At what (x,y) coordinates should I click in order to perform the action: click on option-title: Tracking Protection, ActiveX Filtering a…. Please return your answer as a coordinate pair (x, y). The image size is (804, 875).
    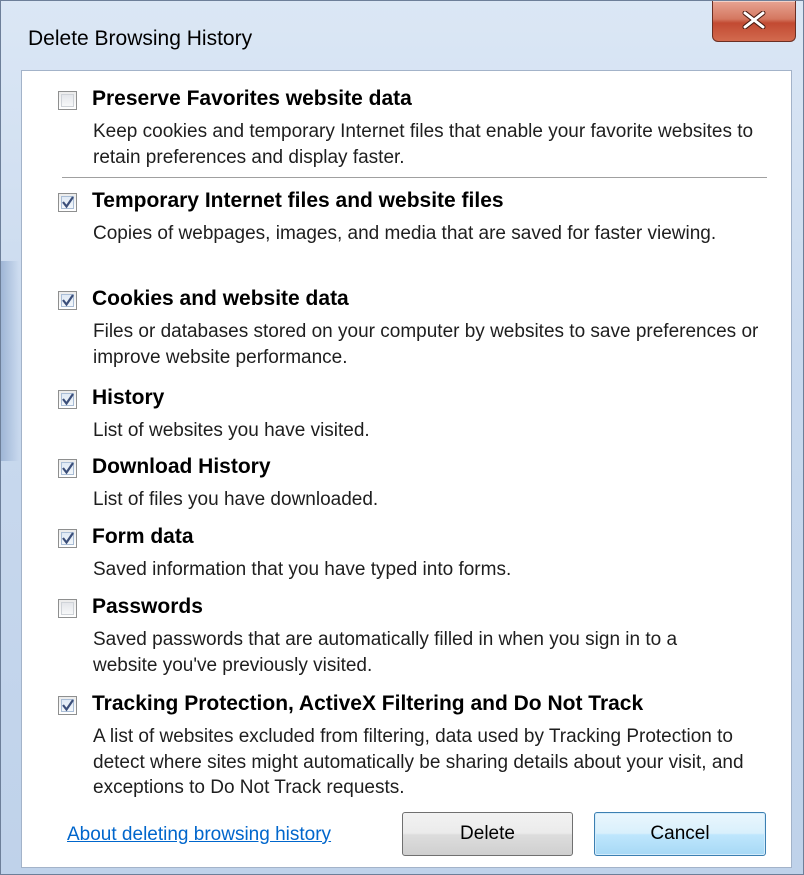
    Looking at the image, I should click on (368, 703).